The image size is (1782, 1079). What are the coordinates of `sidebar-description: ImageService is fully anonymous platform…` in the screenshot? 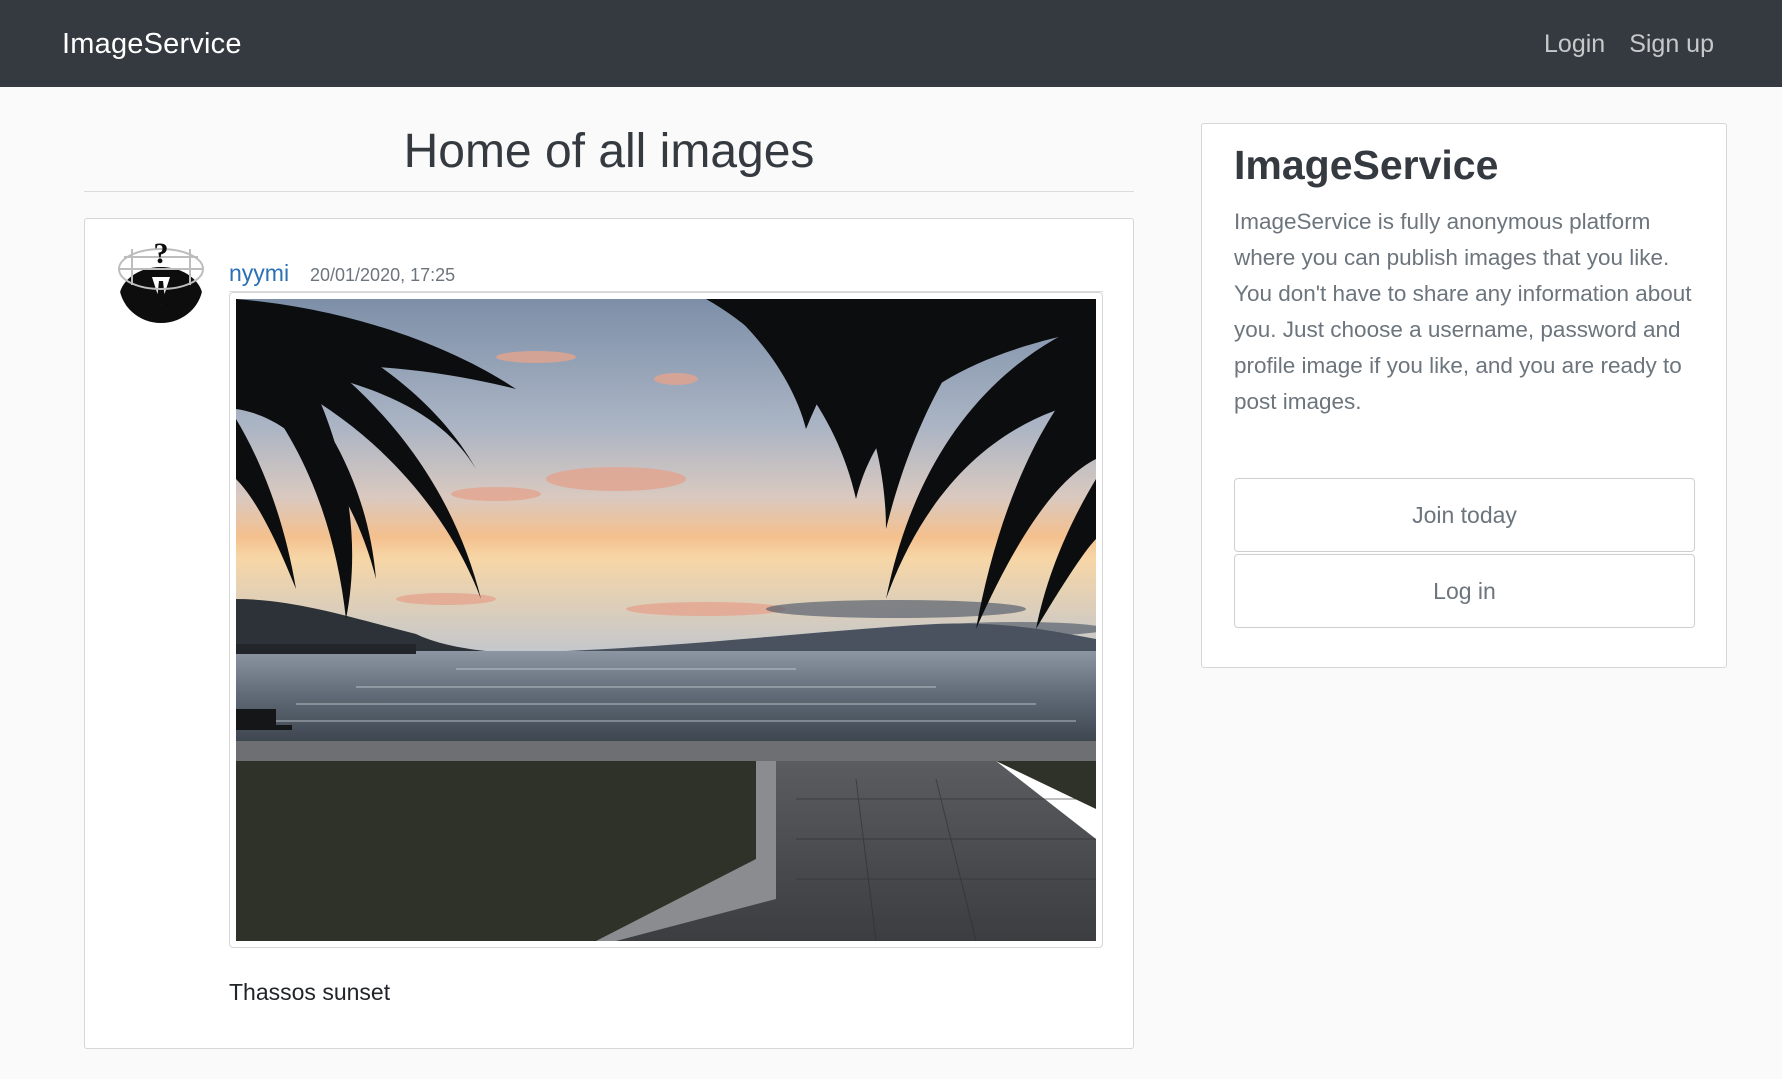 It's located at (1463, 311).